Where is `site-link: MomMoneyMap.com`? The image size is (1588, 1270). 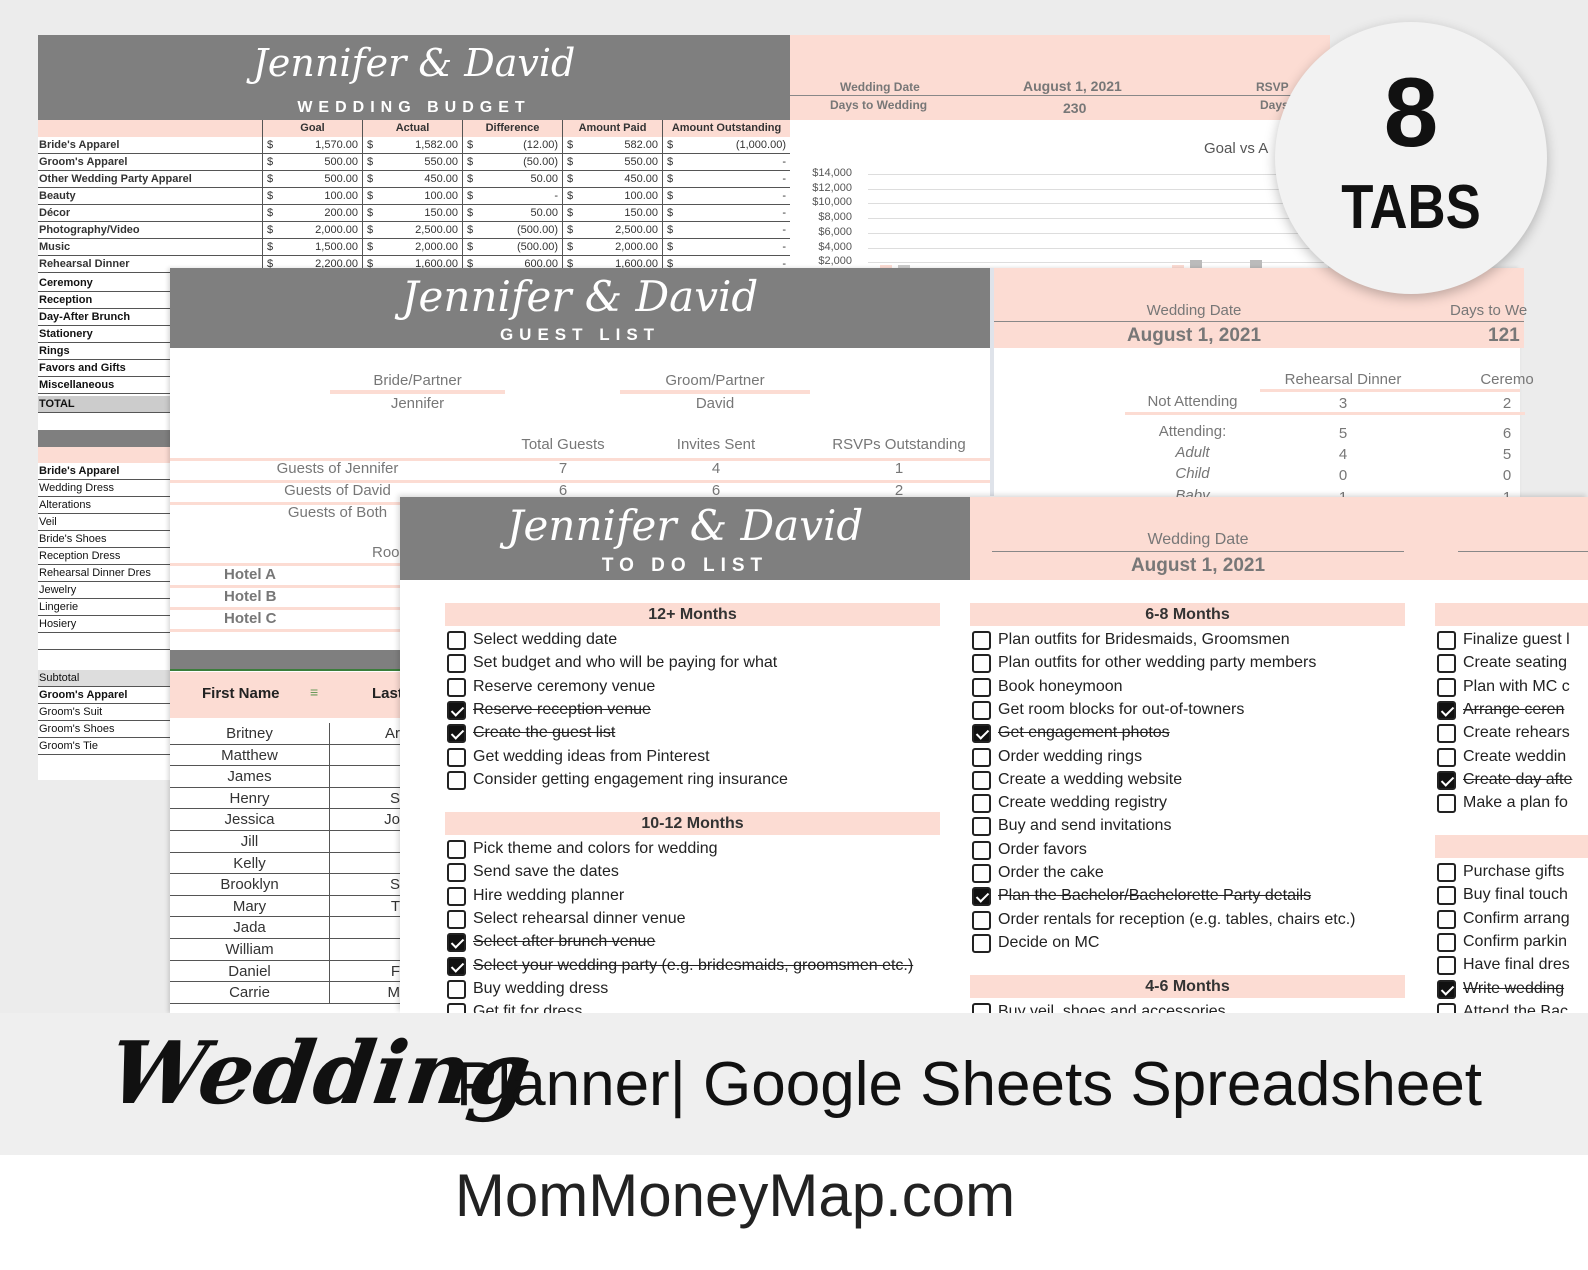
site-link: MomMoneyMap.com is located at coordinates (735, 1195).